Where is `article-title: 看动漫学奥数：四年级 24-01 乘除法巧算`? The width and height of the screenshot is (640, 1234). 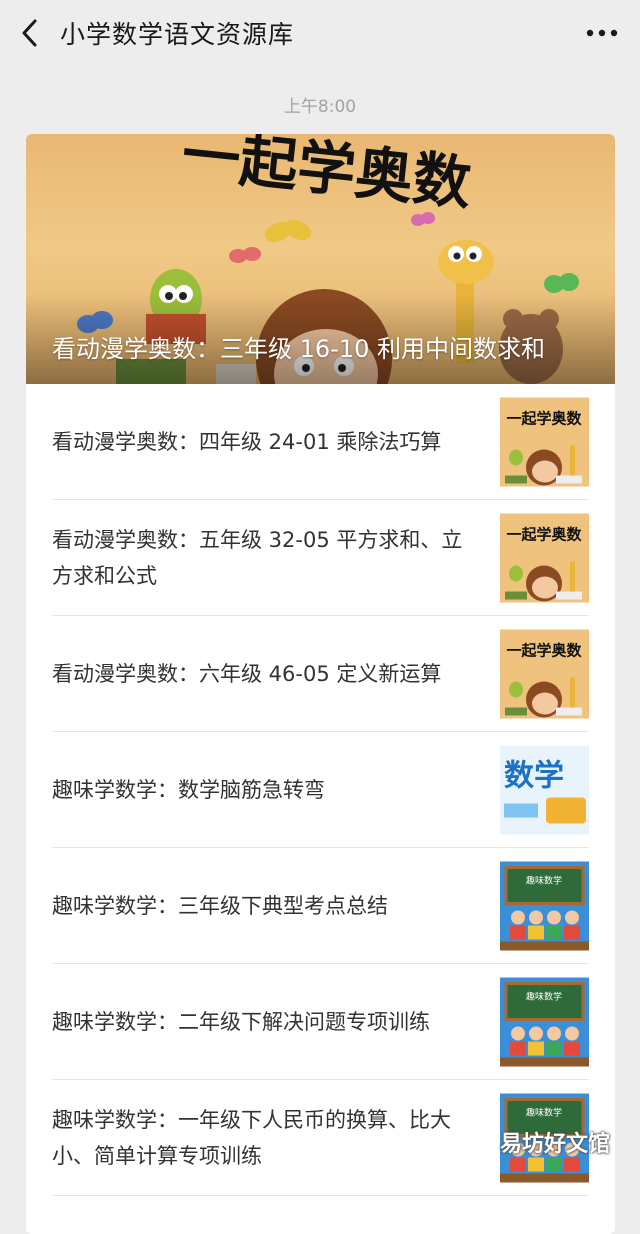 article-title: 看动漫学奥数：四年级 24-01 乘除法巧算 is located at coordinates (262, 442).